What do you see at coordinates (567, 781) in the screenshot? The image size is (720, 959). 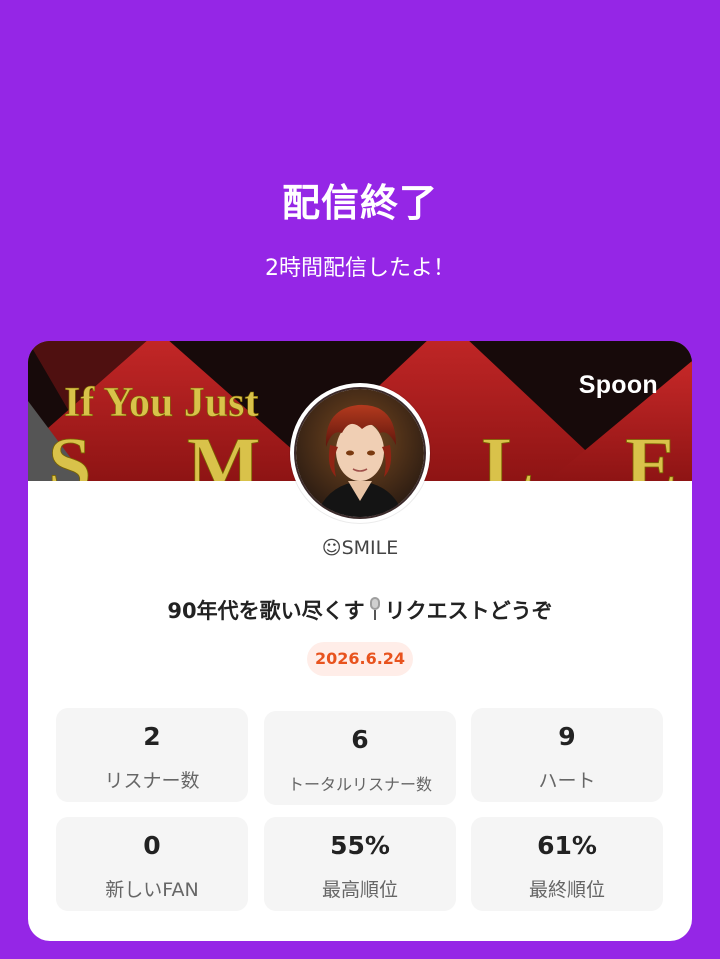 I see `stat-label: ハート` at bounding box center [567, 781].